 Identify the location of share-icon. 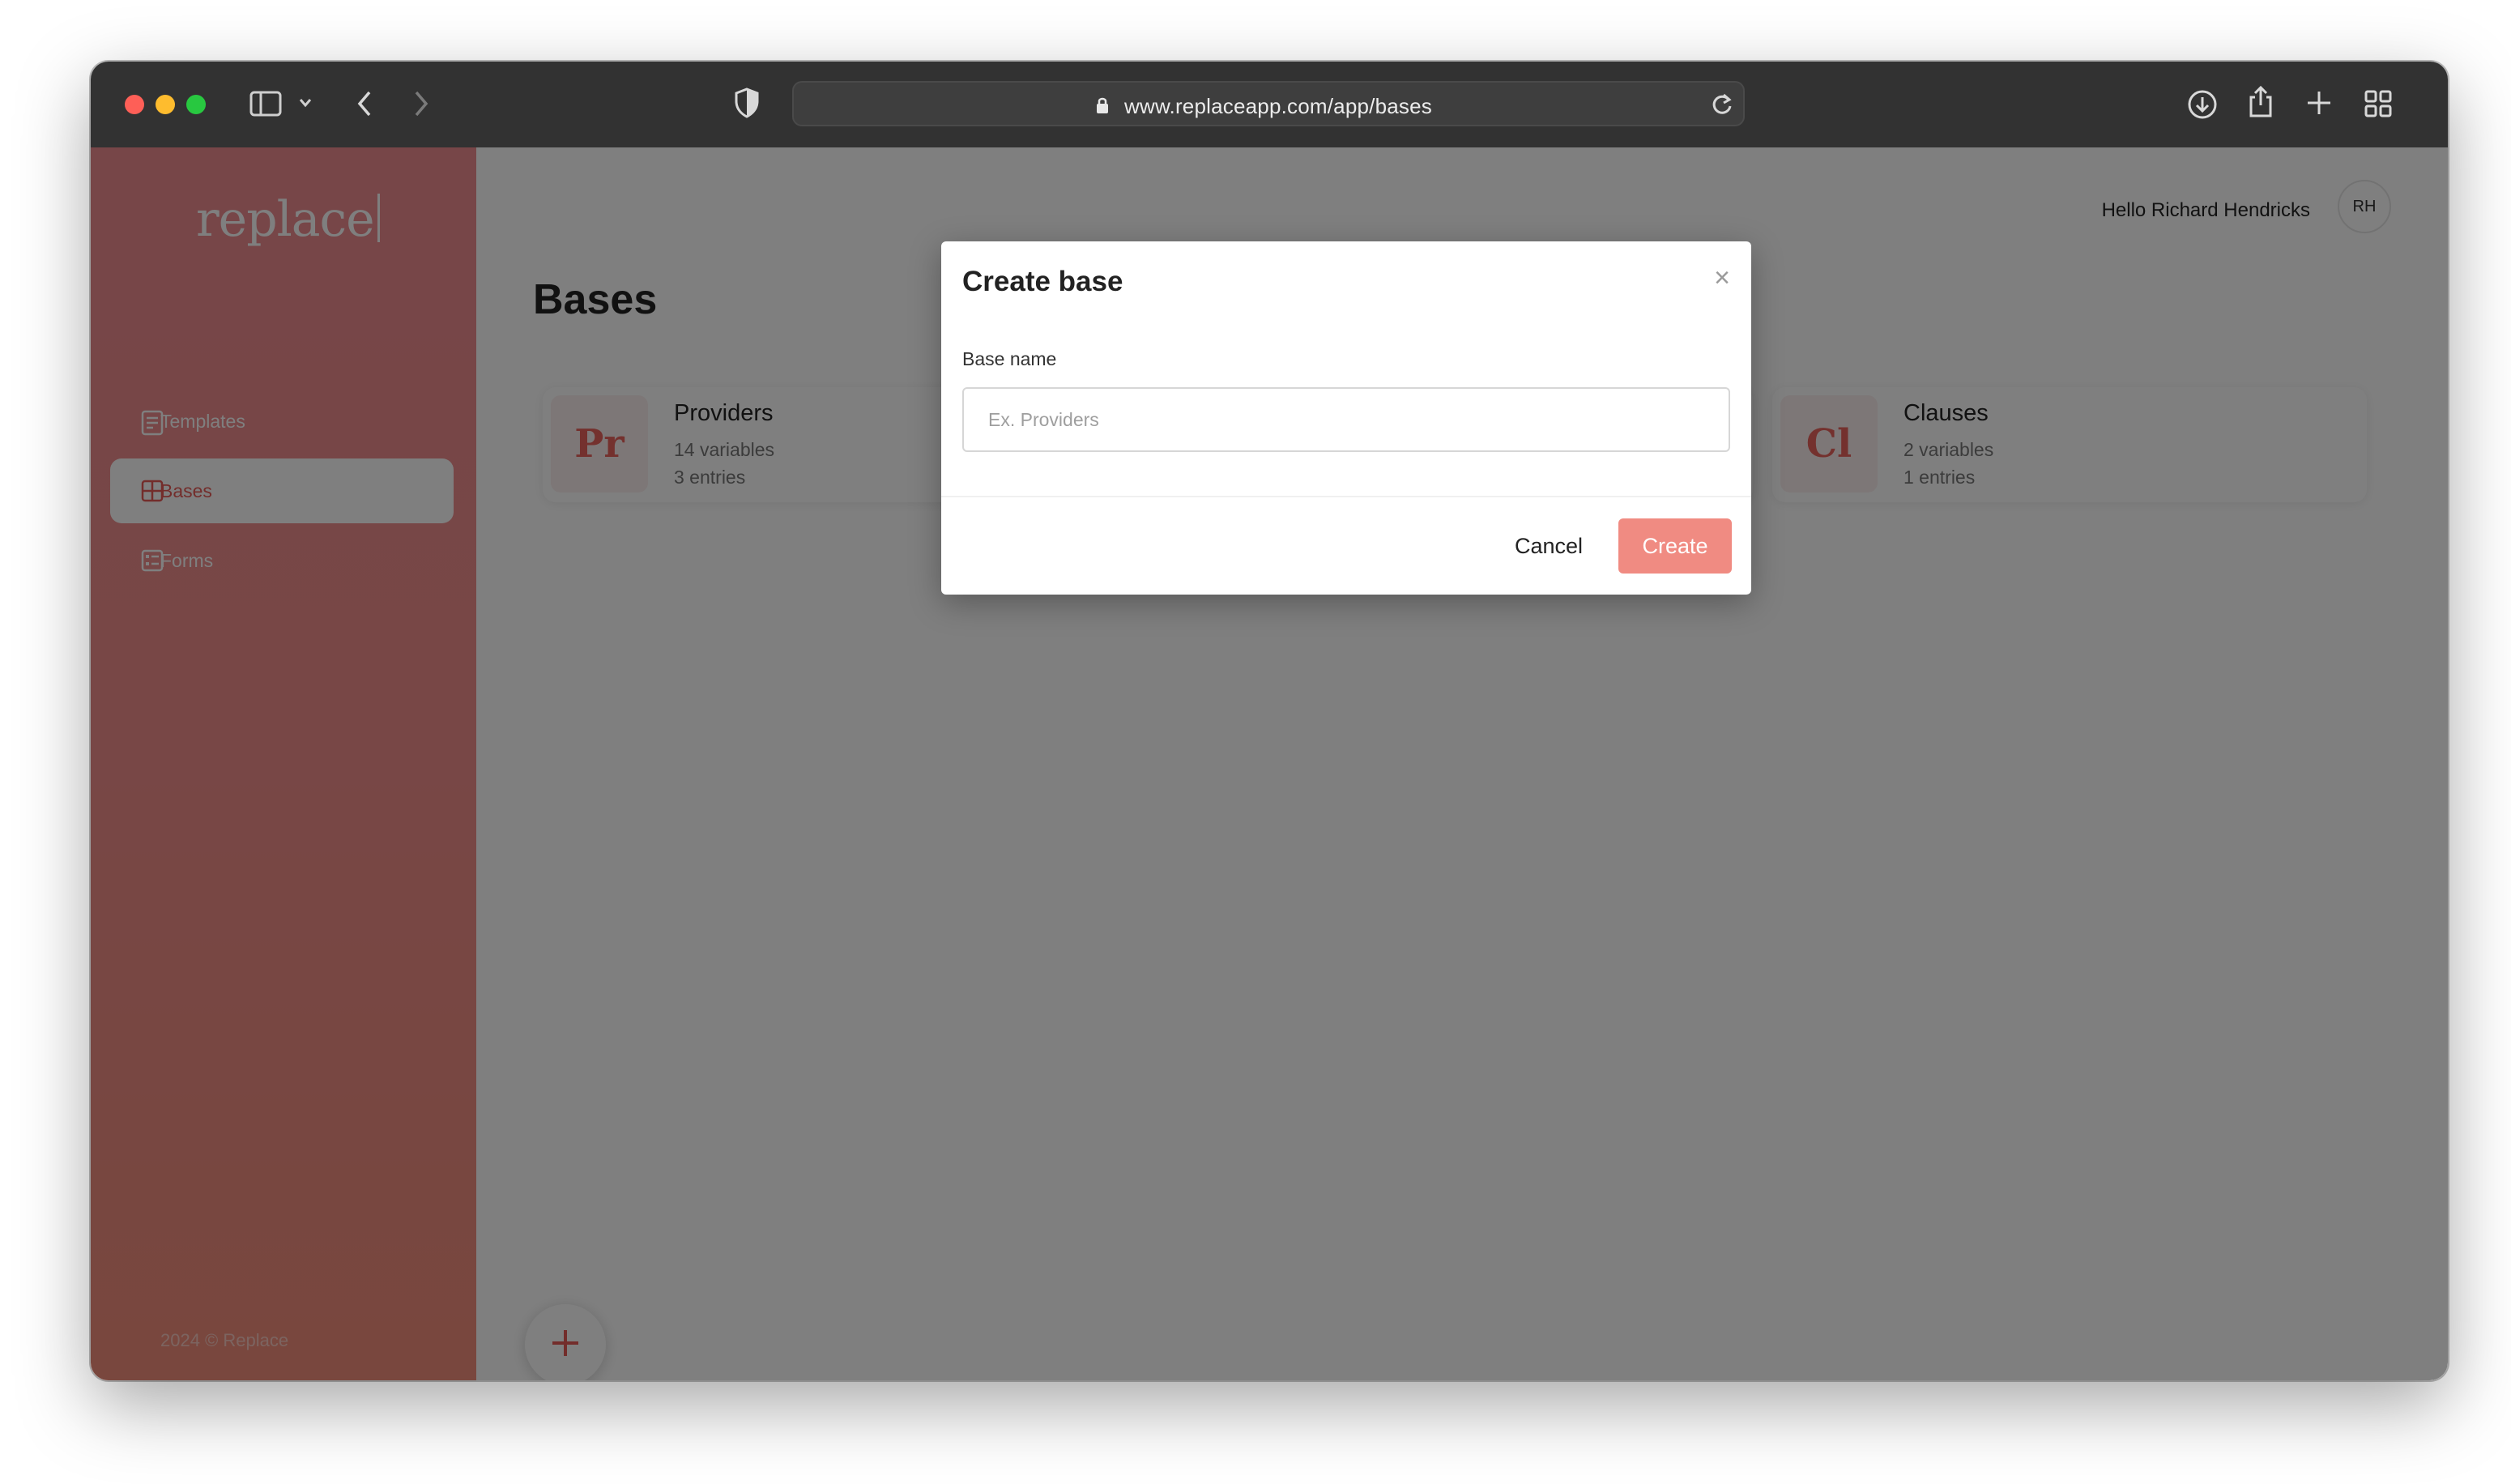
(2260, 101).